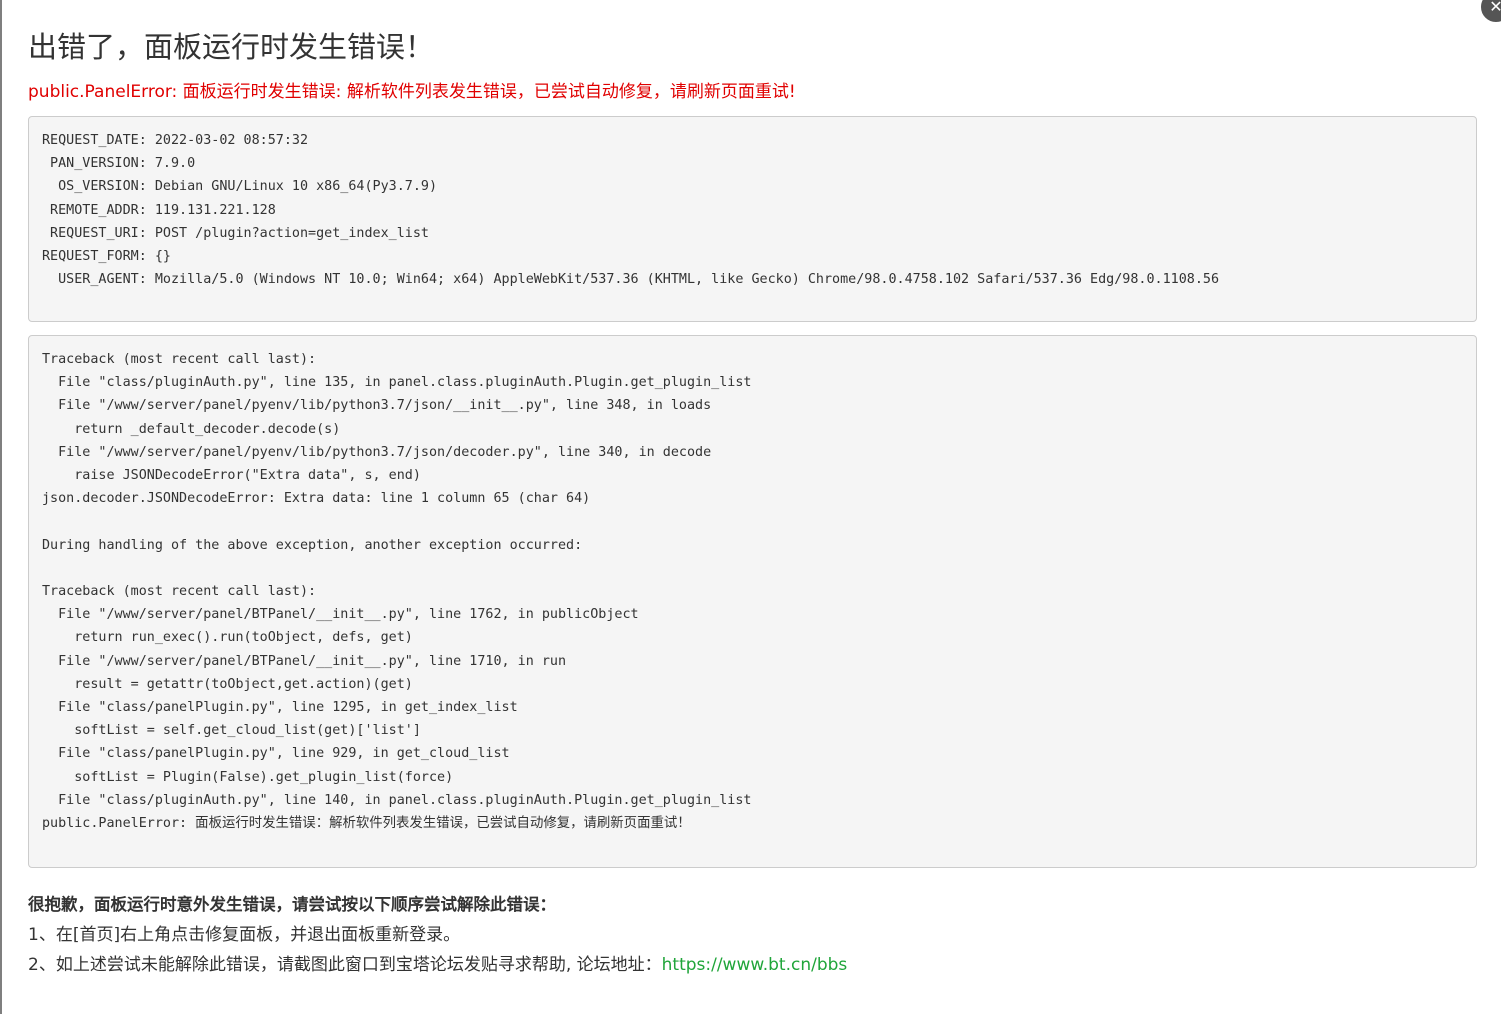 The height and width of the screenshot is (1014, 1501). What do you see at coordinates (231, 47) in the screenshot?
I see `page-title: 出错了，面板运行时发生错误！` at bounding box center [231, 47].